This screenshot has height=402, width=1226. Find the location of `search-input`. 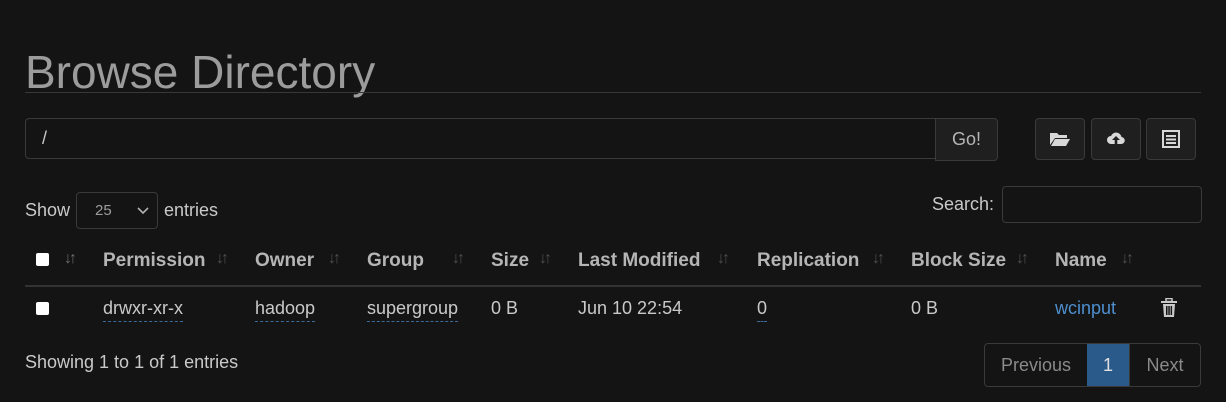

search-input is located at coordinates (1102, 204).